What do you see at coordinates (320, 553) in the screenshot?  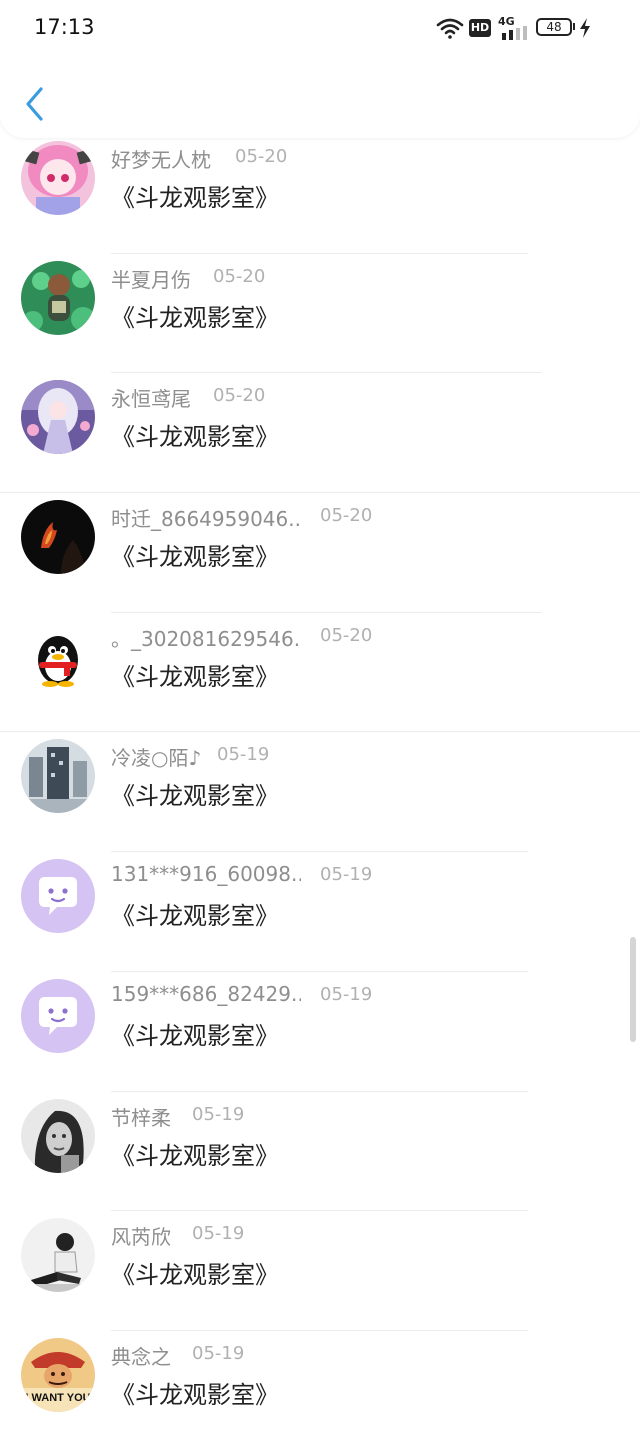 I see `list-item: 时迁_8664959046... 05-20 《斗龙观影室》` at bounding box center [320, 553].